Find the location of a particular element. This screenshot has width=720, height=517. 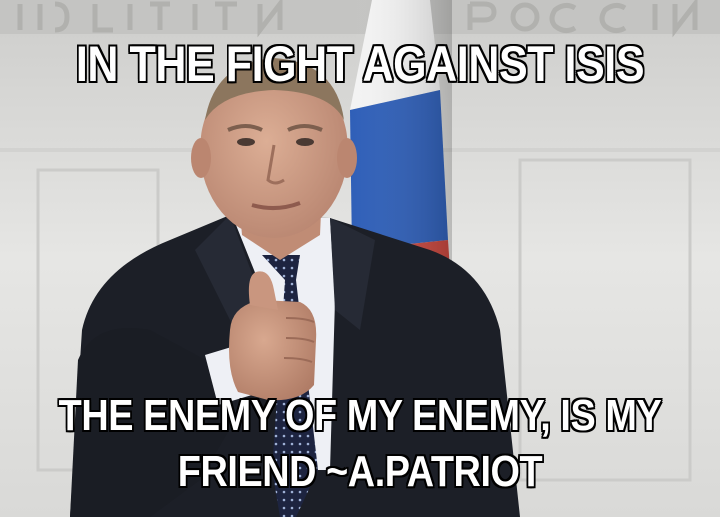

ear-left is located at coordinates (201, 158).